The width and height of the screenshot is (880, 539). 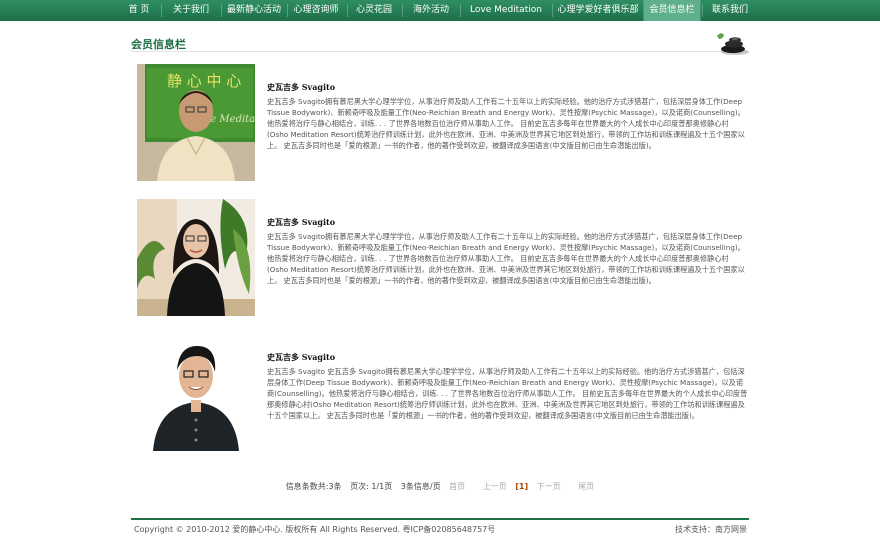 What do you see at coordinates (158, 44) in the screenshot?
I see `page-title: 会员信息栏` at bounding box center [158, 44].